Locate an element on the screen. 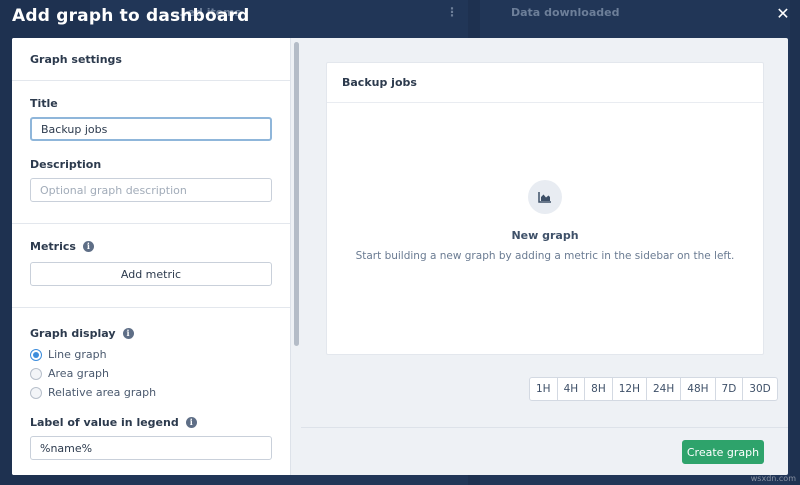  radio-area-graph: Area graph is located at coordinates (151, 373).